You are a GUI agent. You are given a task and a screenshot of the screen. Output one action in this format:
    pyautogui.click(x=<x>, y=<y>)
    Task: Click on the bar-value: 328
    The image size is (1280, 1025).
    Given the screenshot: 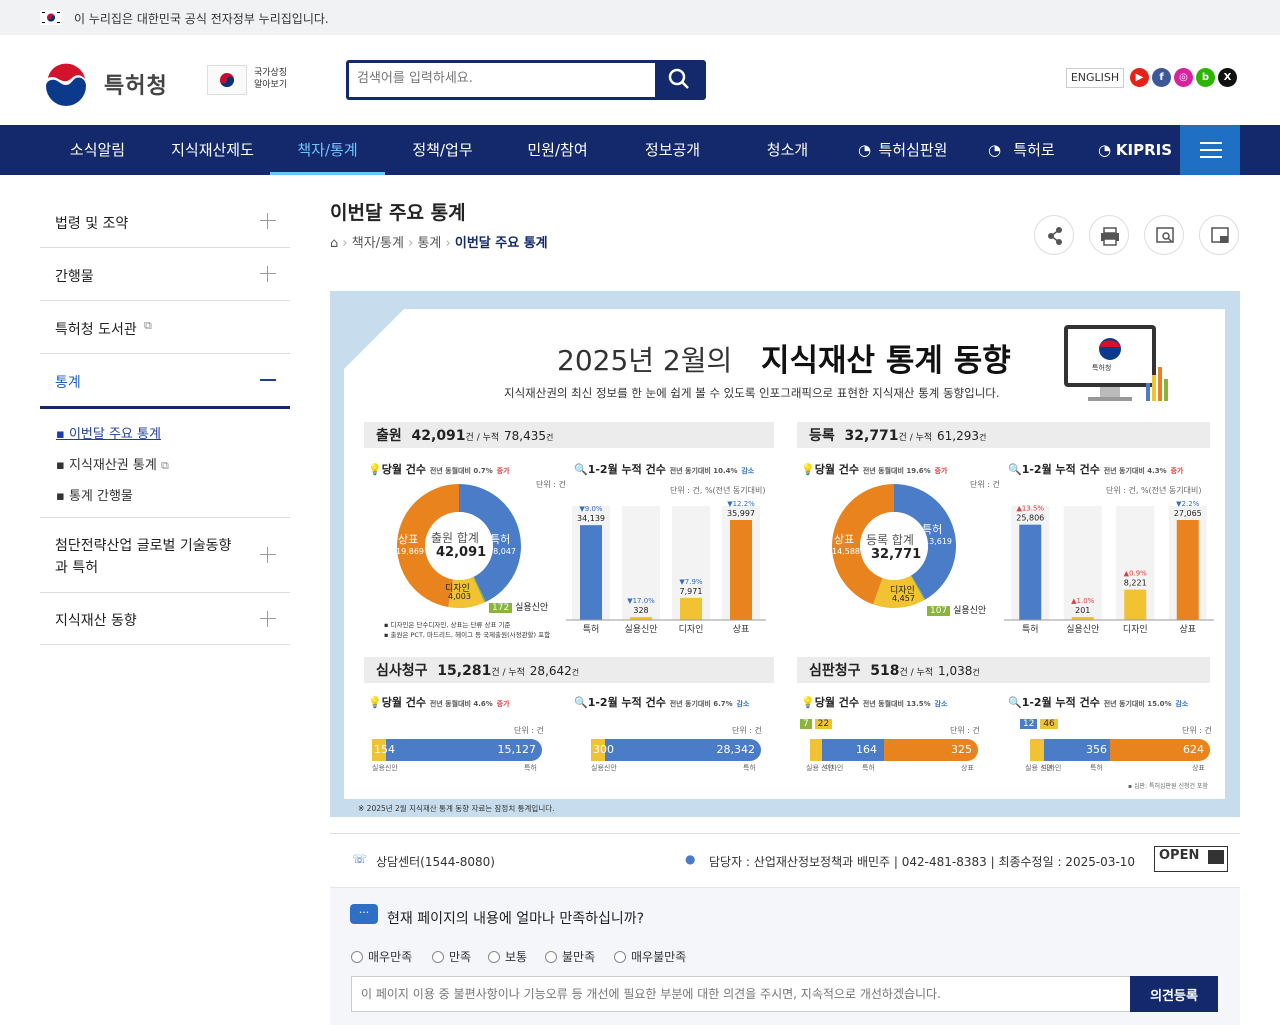 What is the action you would take?
    pyautogui.click(x=640, y=610)
    